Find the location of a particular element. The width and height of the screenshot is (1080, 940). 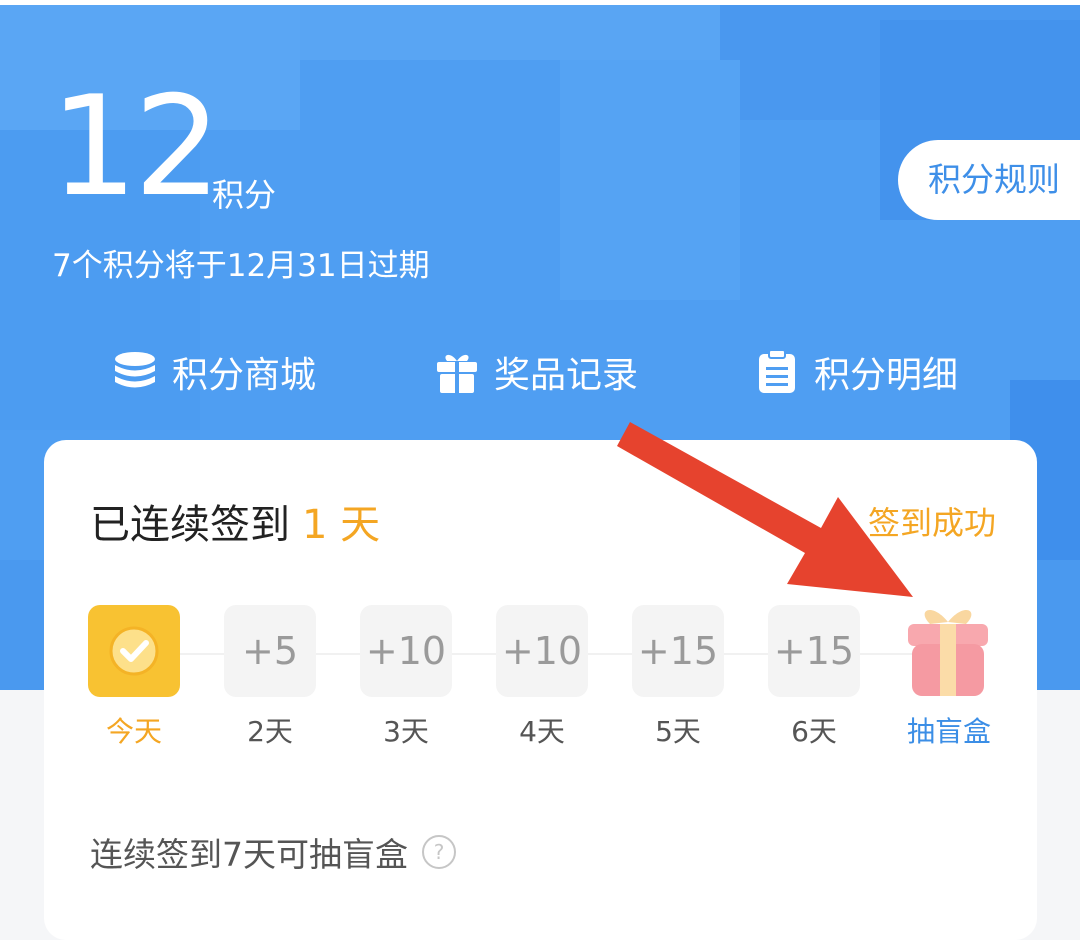

annotation-arrow is located at coordinates (765, 509).